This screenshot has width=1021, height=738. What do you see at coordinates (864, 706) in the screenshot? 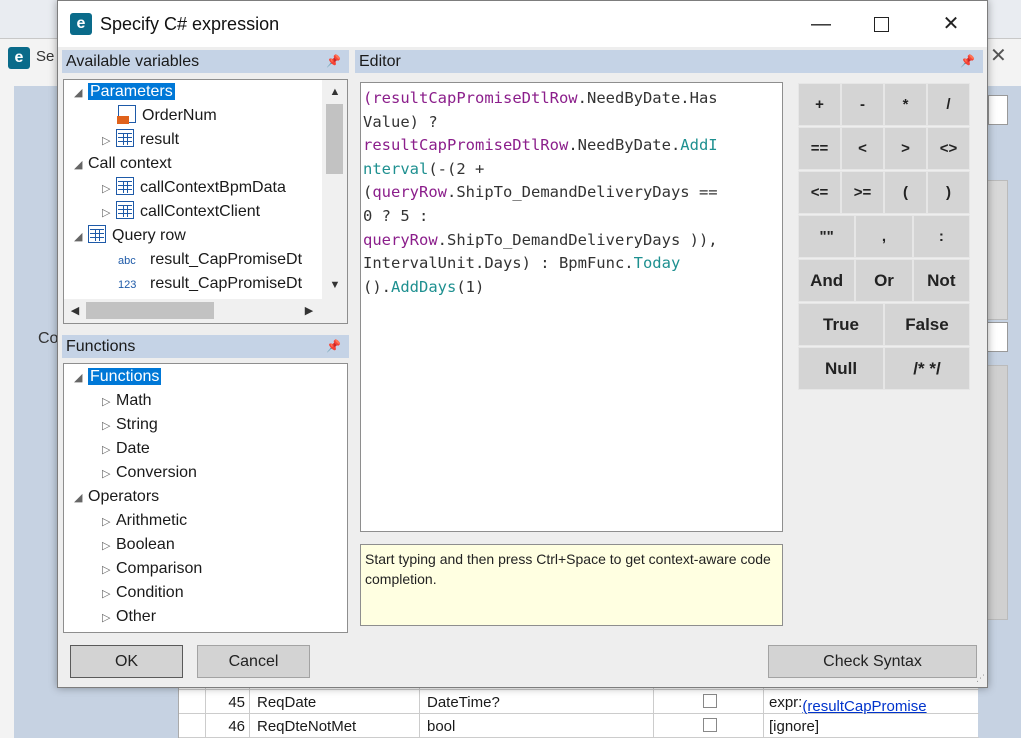
I see `row-value-link: (resultCapPromise` at bounding box center [864, 706].